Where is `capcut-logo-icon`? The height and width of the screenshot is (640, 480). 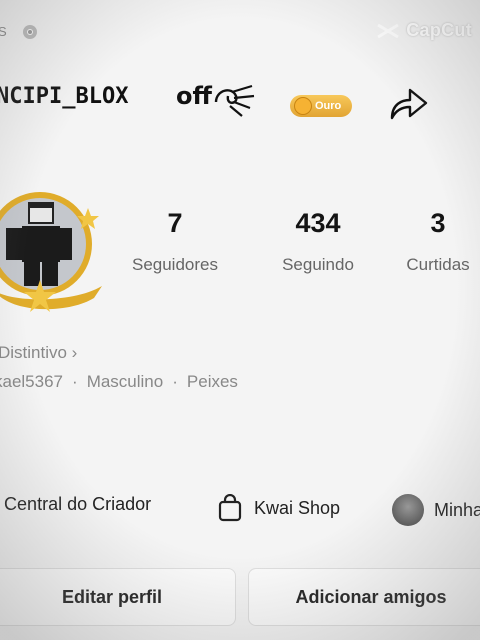 capcut-logo-icon is located at coordinates (388, 30).